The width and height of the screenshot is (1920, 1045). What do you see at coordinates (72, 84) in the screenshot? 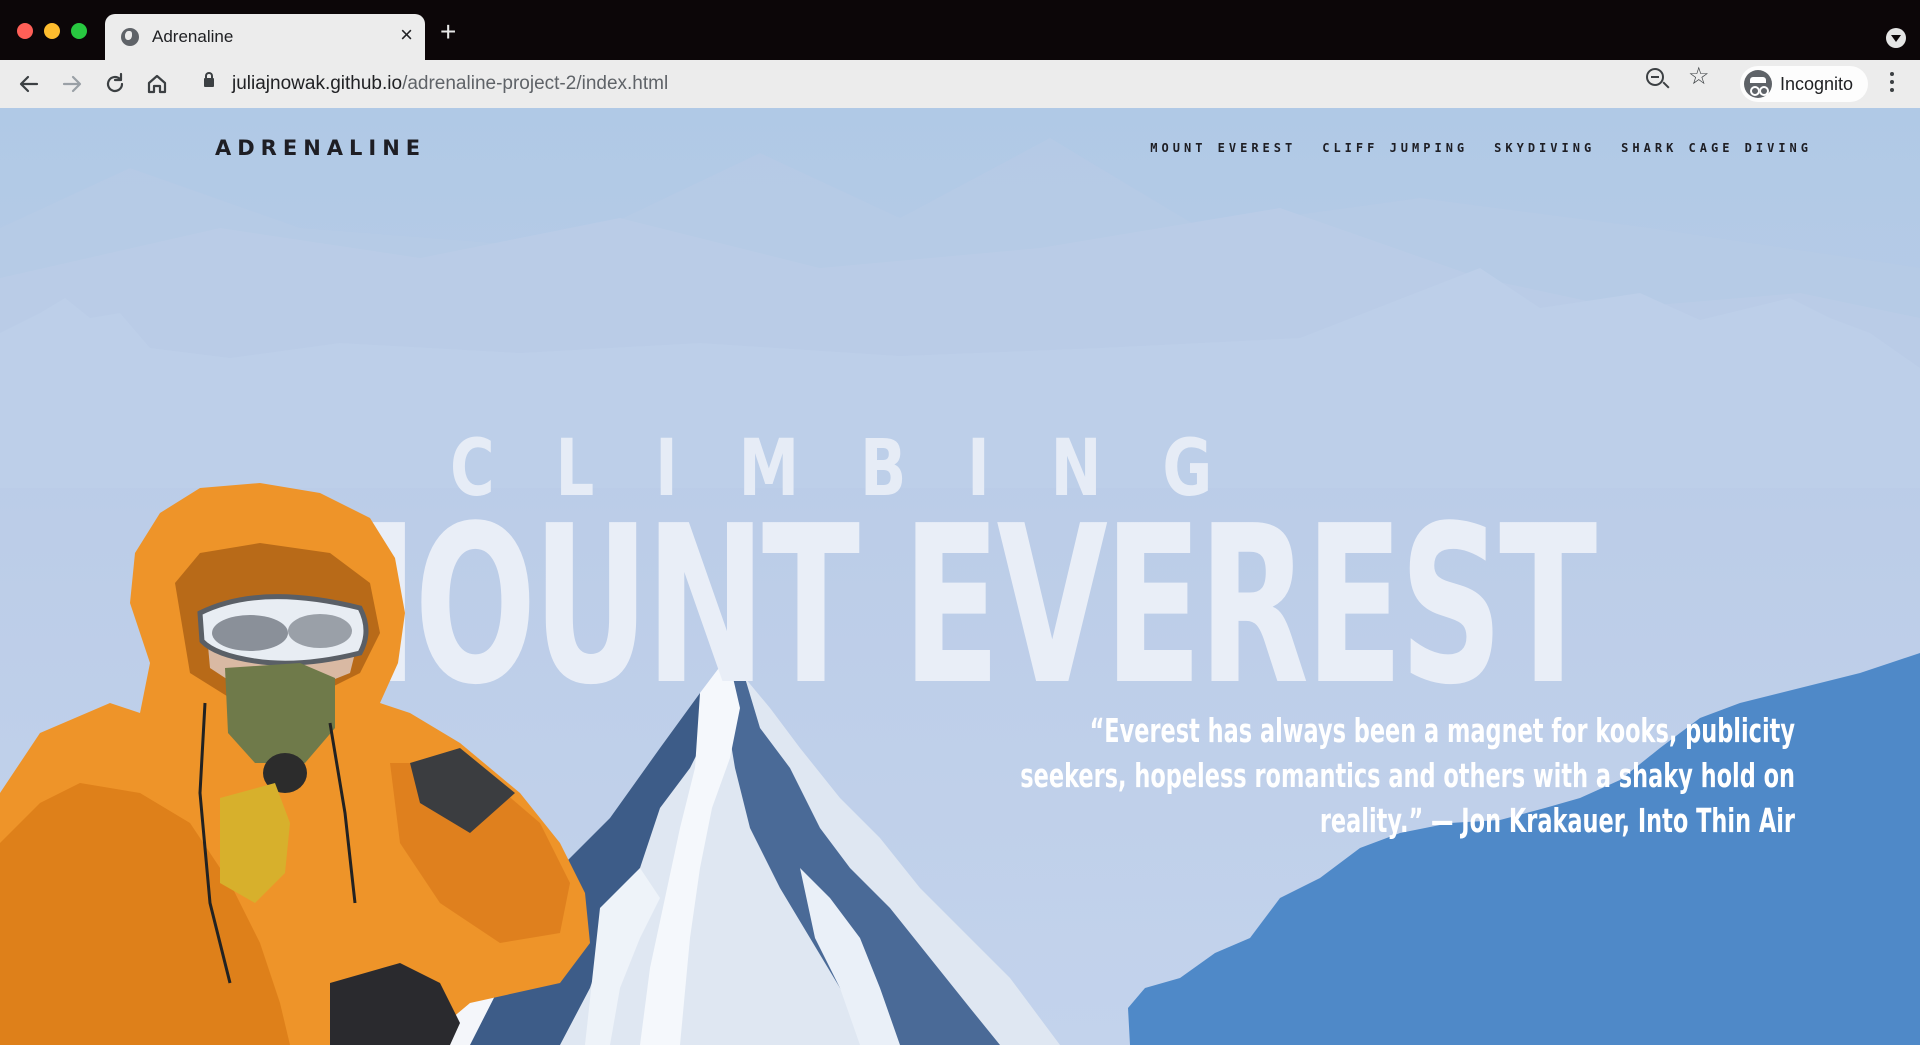
I see `forward-arrow-icon` at bounding box center [72, 84].